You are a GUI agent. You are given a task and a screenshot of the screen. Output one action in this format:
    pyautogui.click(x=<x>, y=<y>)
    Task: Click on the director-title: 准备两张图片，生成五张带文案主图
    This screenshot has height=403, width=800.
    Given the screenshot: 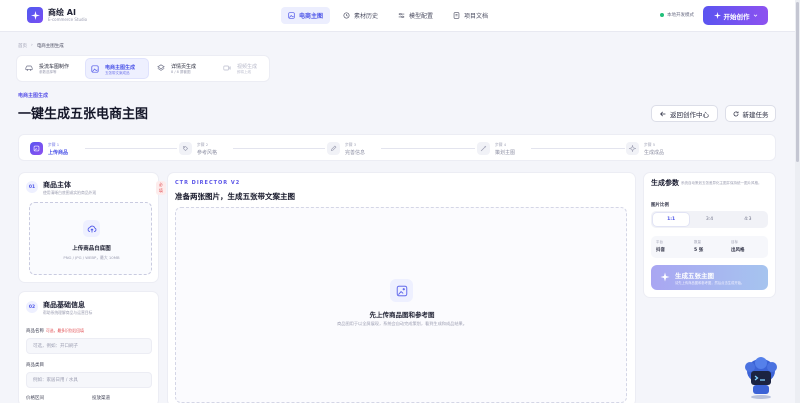 What is the action you would take?
    pyautogui.click(x=235, y=196)
    